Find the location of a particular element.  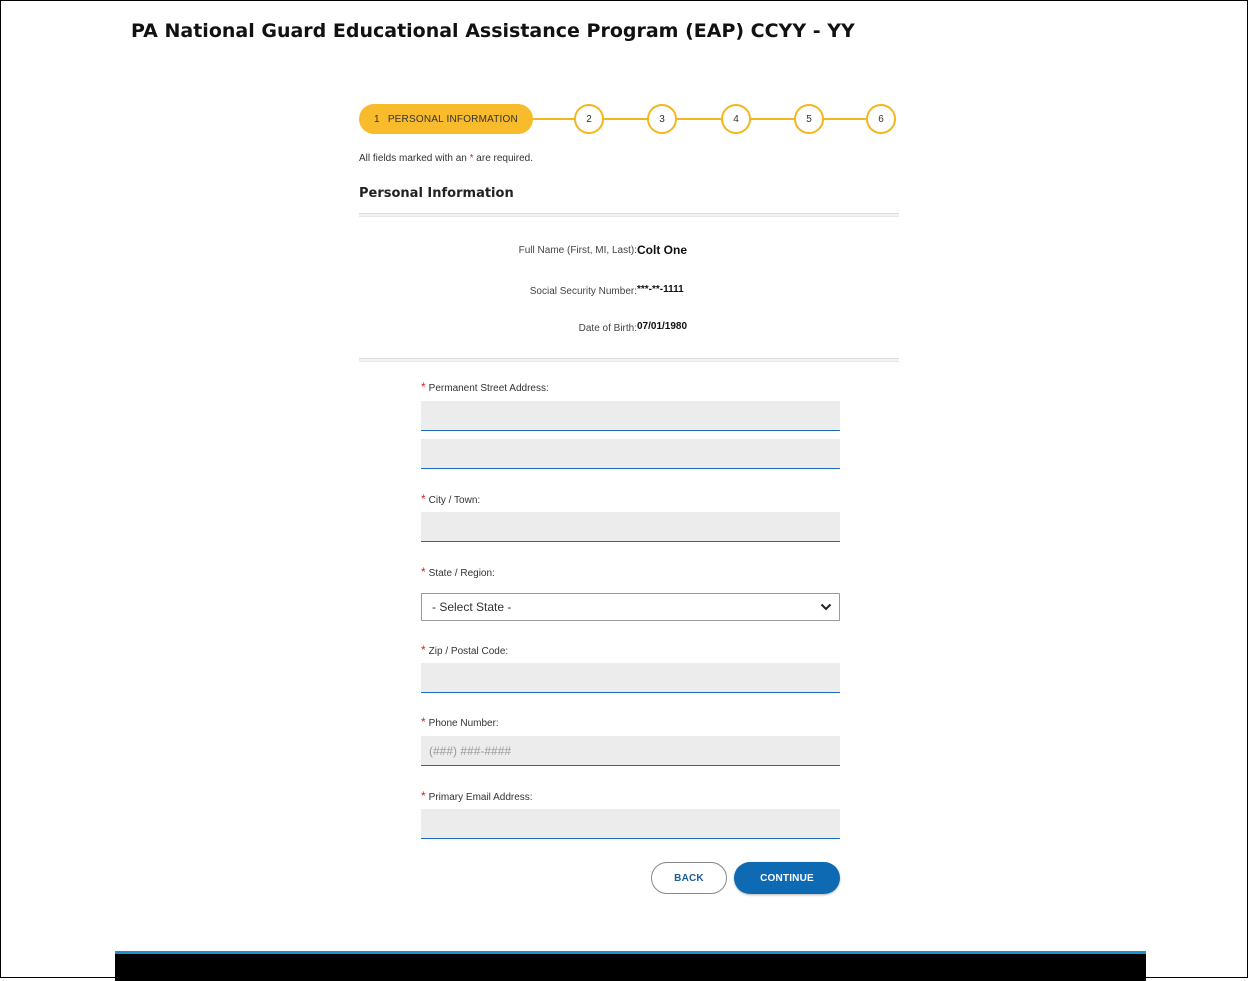

phone-label-text: Phone Number: is located at coordinates (463, 723).